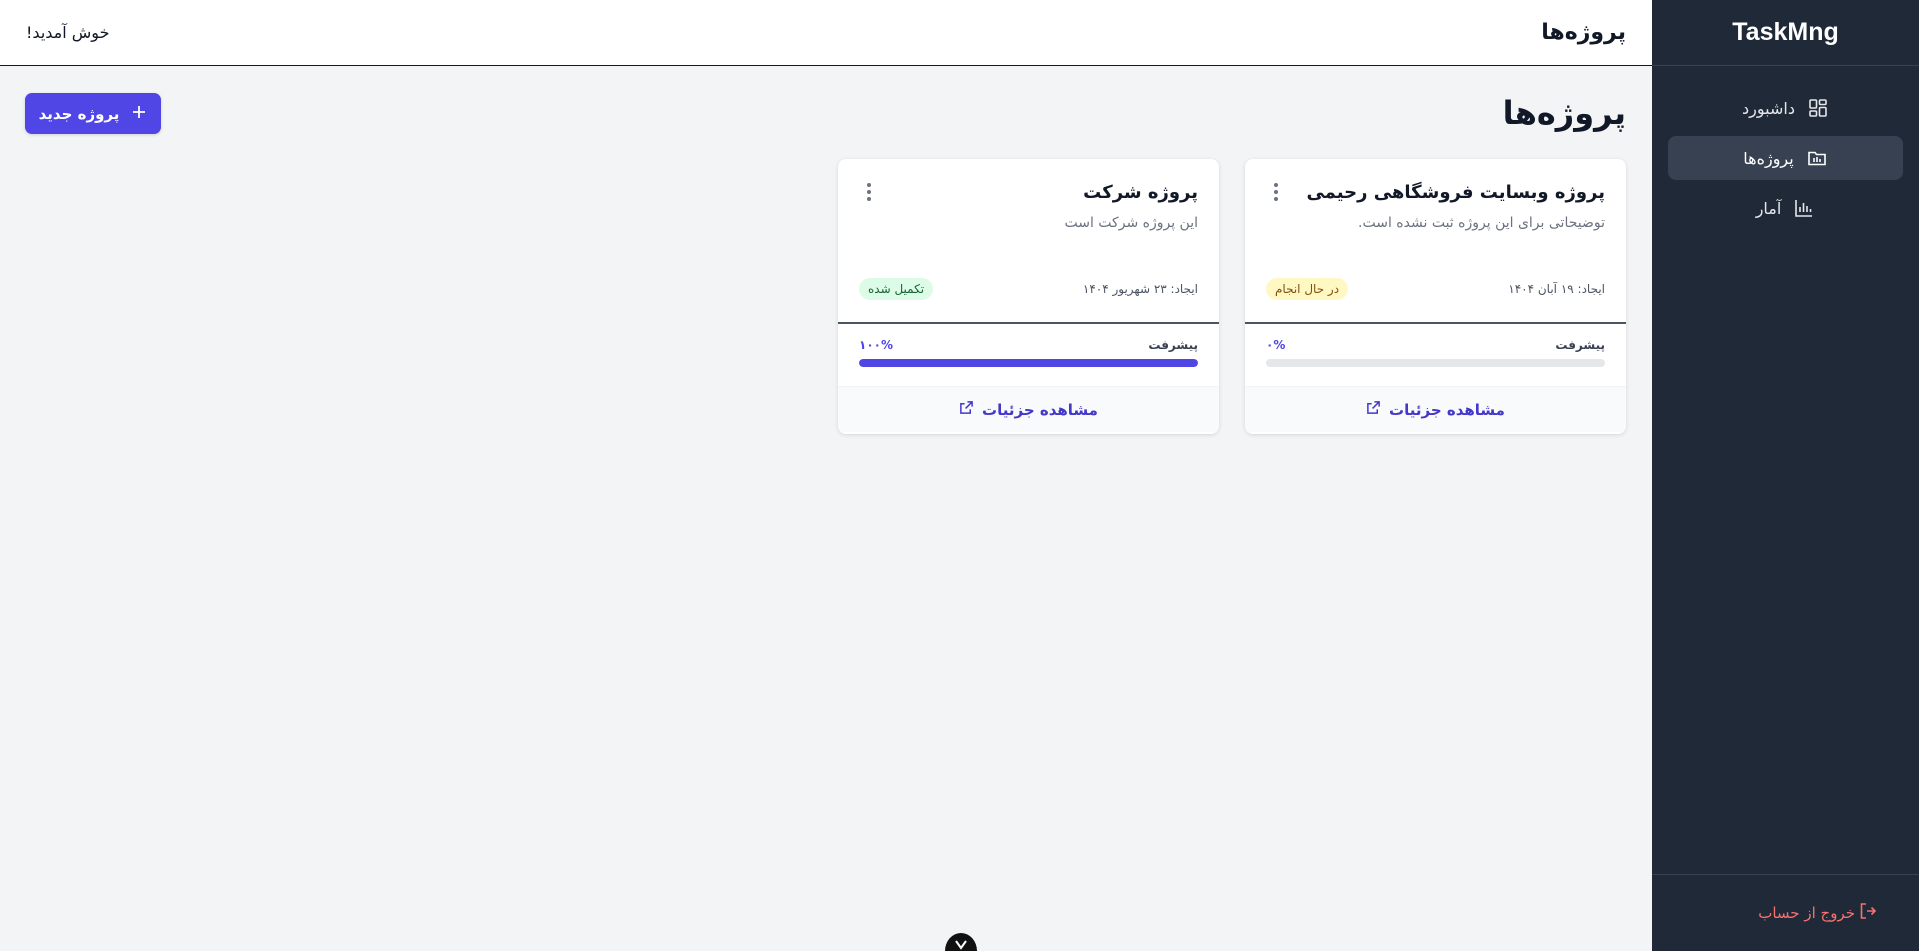 This screenshot has width=1919, height=951. I want to click on project-description: این پروژه شرکت است, so click(1131, 223).